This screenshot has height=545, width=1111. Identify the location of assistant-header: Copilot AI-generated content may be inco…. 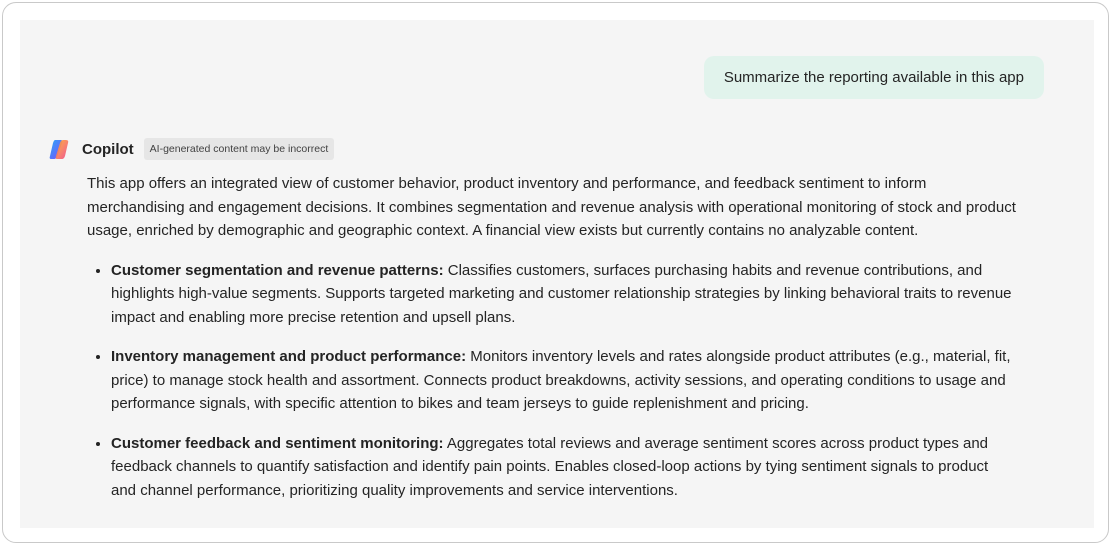
(191, 149).